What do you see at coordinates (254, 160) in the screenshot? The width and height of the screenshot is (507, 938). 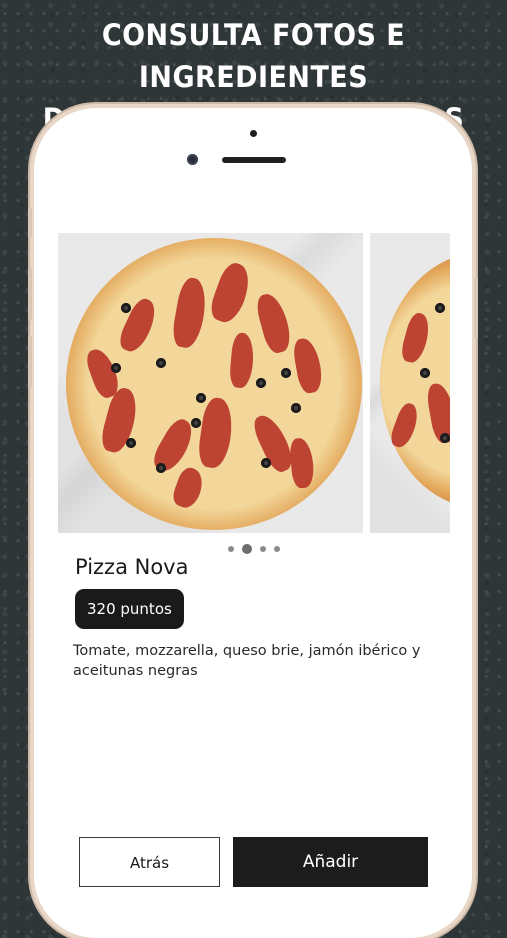 I see `earpiece-speaker` at bounding box center [254, 160].